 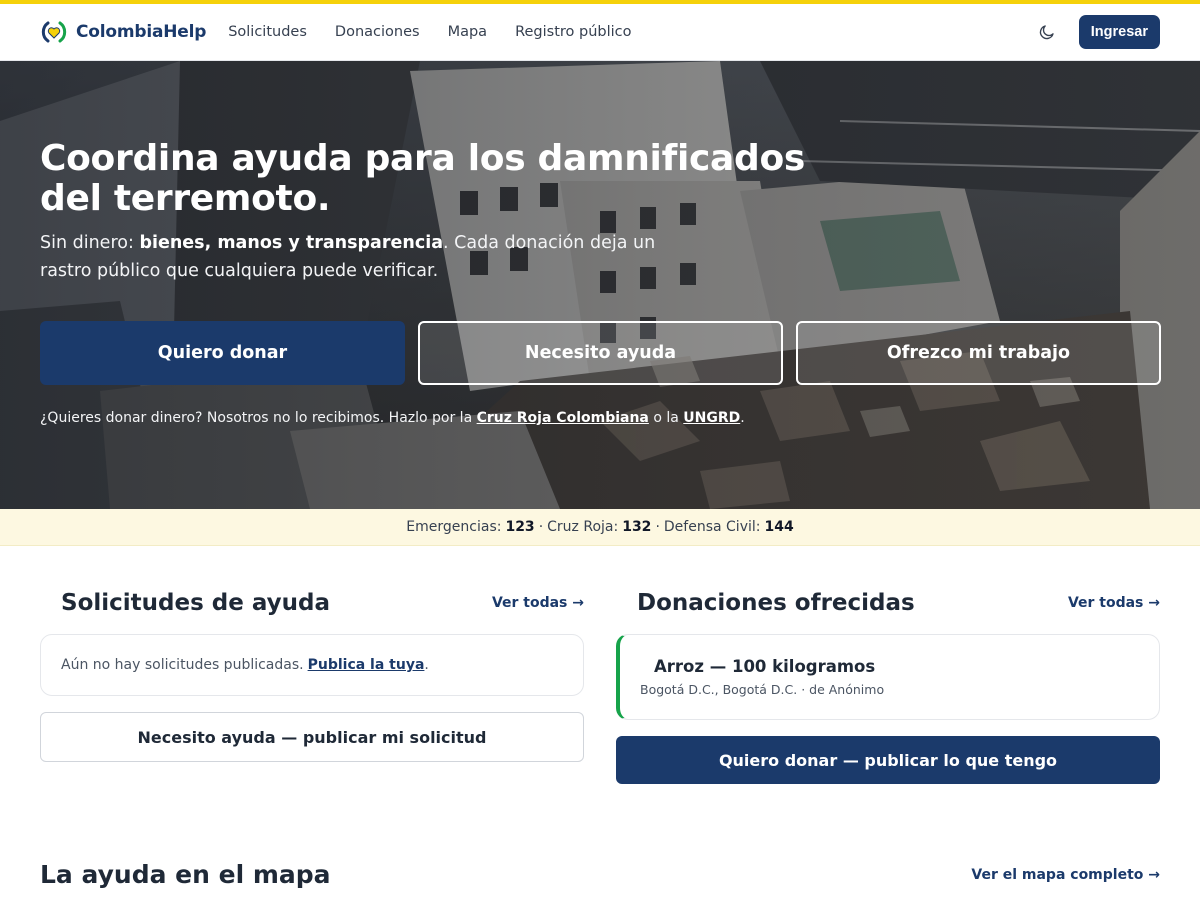 I want to click on emergency-label: Emergencias:, so click(x=454, y=527).